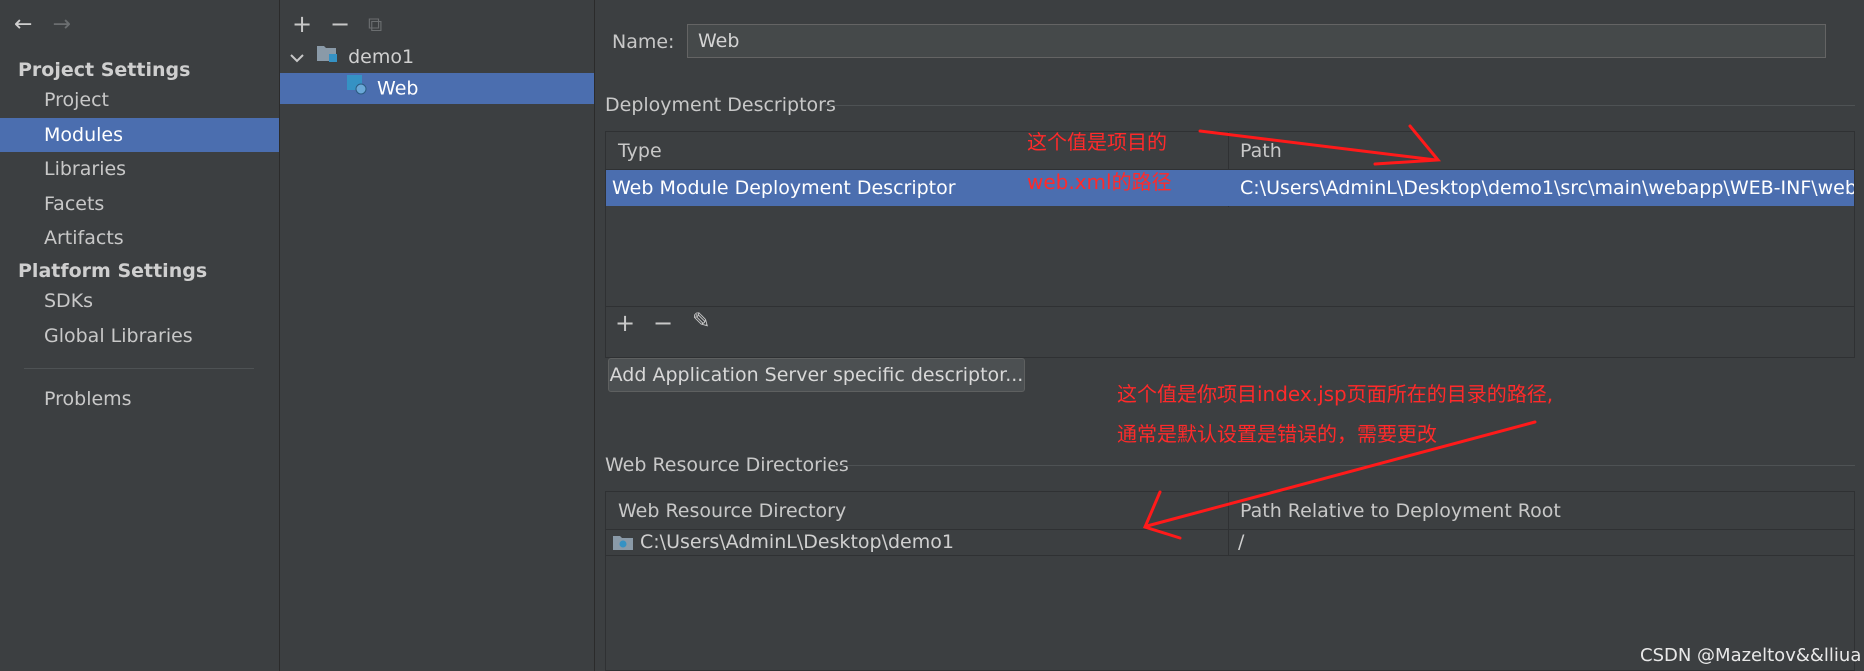 The image size is (1864, 671). Describe the element at coordinates (1339, 332) in the screenshot. I see `annotation-arrows` at that location.